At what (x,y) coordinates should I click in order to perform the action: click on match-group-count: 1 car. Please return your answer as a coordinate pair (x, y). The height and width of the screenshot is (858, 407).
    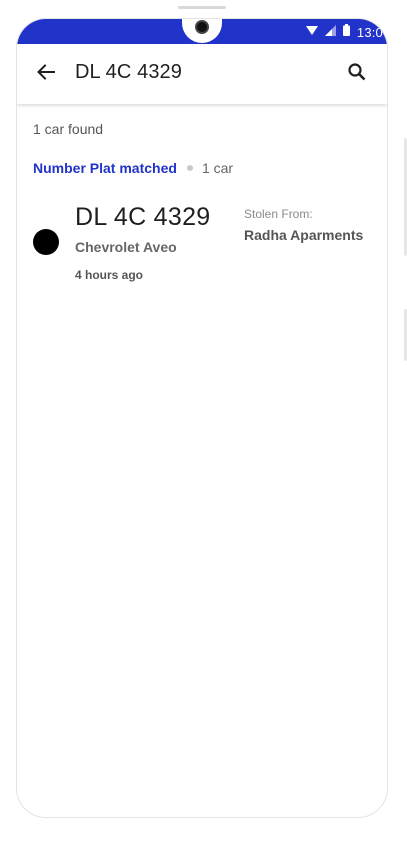
    Looking at the image, I should click on (217, 168).